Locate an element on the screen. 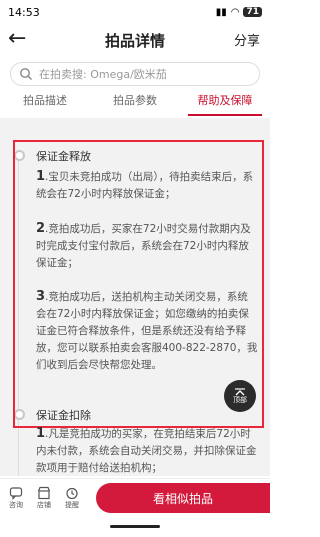  back-to-top-label: 顶部 is located at coordinates (240, 400).